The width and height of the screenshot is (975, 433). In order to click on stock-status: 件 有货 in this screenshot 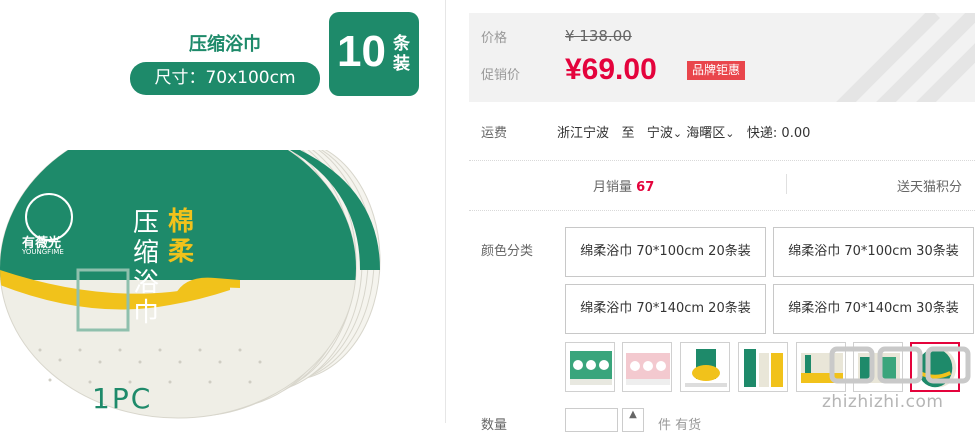, I will do `click(680, 425)`.